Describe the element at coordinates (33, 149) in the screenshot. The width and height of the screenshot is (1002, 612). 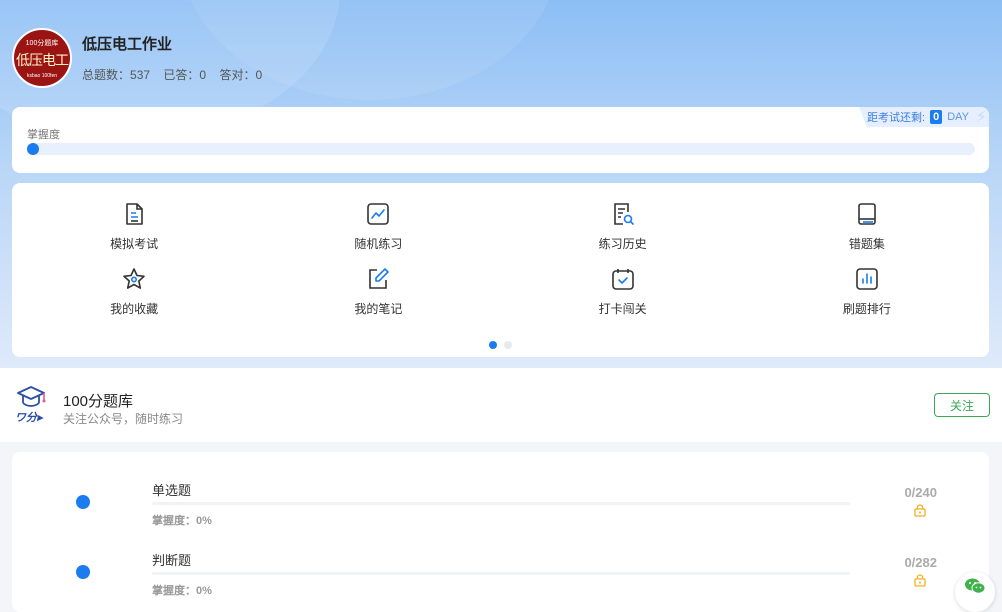
I see `mastery-progress-indicator` at that location.